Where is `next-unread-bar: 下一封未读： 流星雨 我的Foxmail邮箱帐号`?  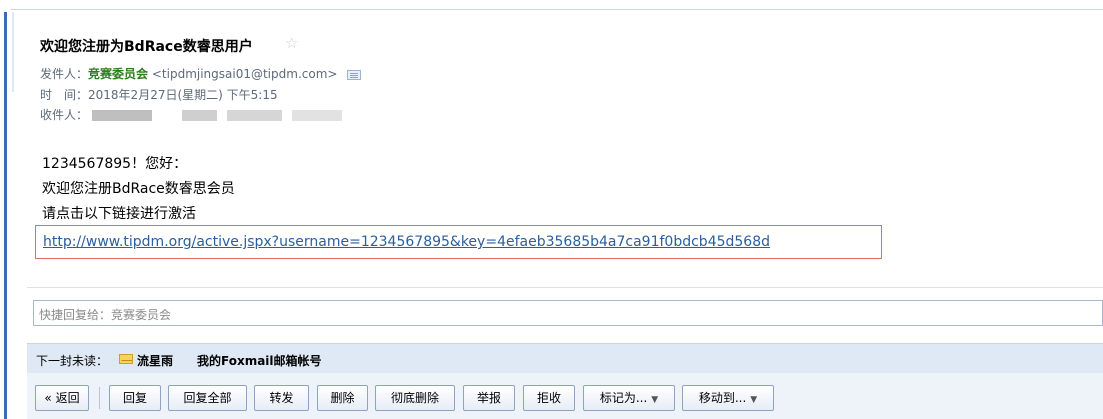
next-unread-bar: 下一封未读： 流星雨 我的Foxmail邮箱帐号 is located at coordinates (565, 358).